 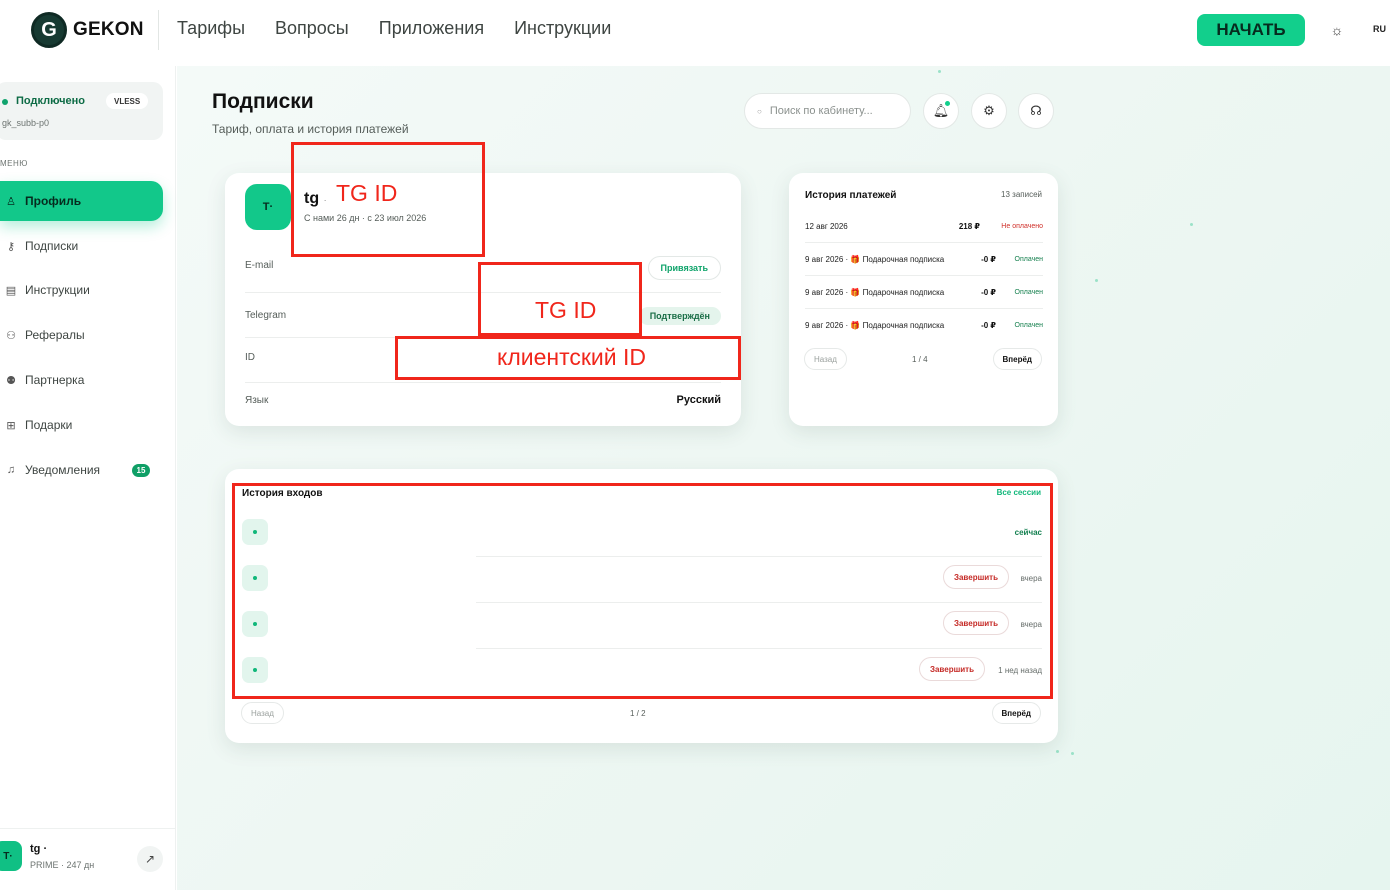 What do you see at coordinates (63, 470) in the screenshot?
I see `sidebar-item-label: Уведомления` at bounding box center [63, 470].